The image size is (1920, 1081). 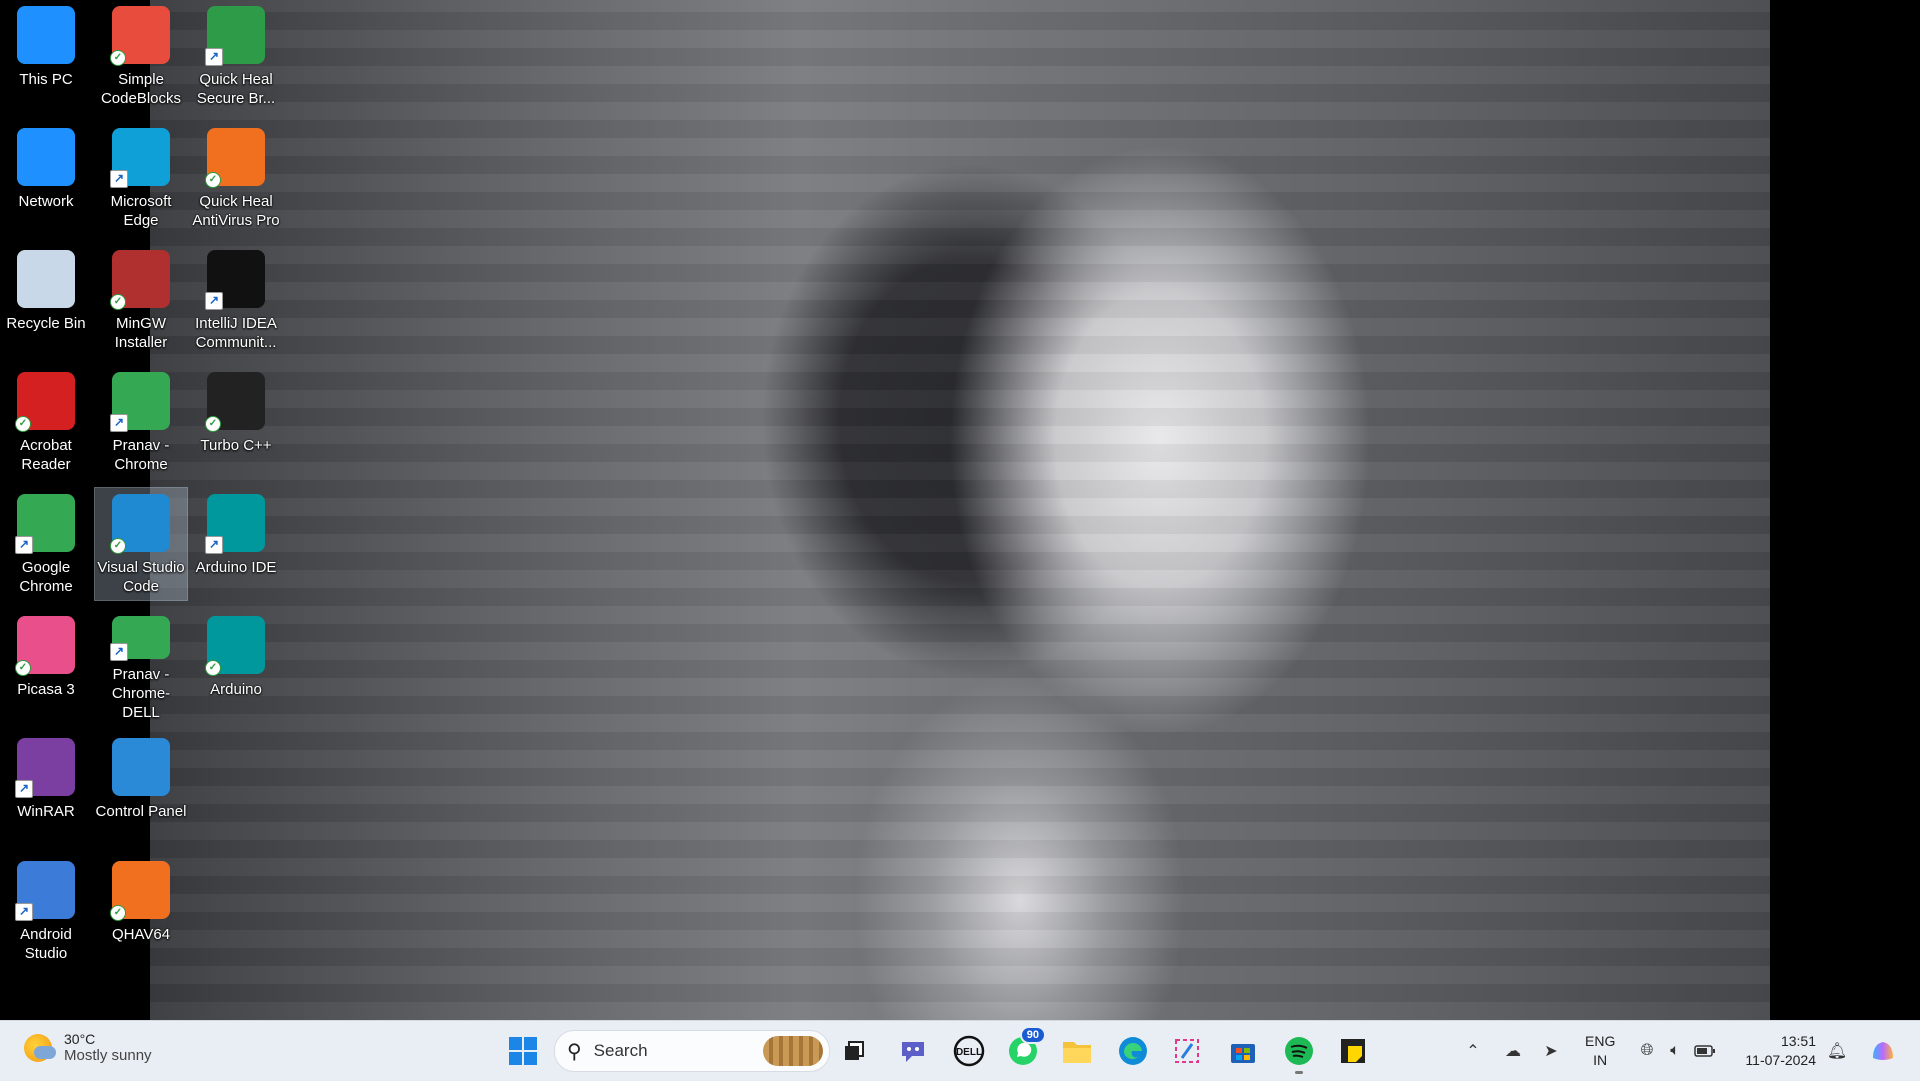 What do you see at coordinates (141, 211) in the screenshot?
I see `desktop-icon-label: Microsoft Edge` at bounding box center [141, 211].